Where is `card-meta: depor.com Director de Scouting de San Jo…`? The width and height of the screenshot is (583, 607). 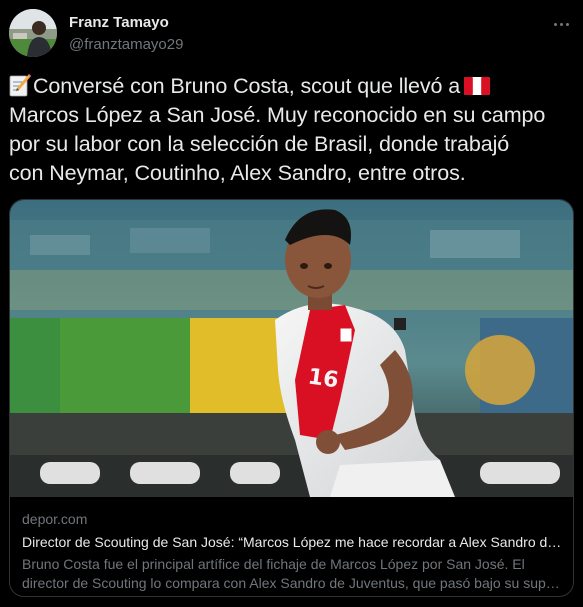 card-meta: depor.com Director de Scouting de San Jo… is located at coordinates (292, 551).